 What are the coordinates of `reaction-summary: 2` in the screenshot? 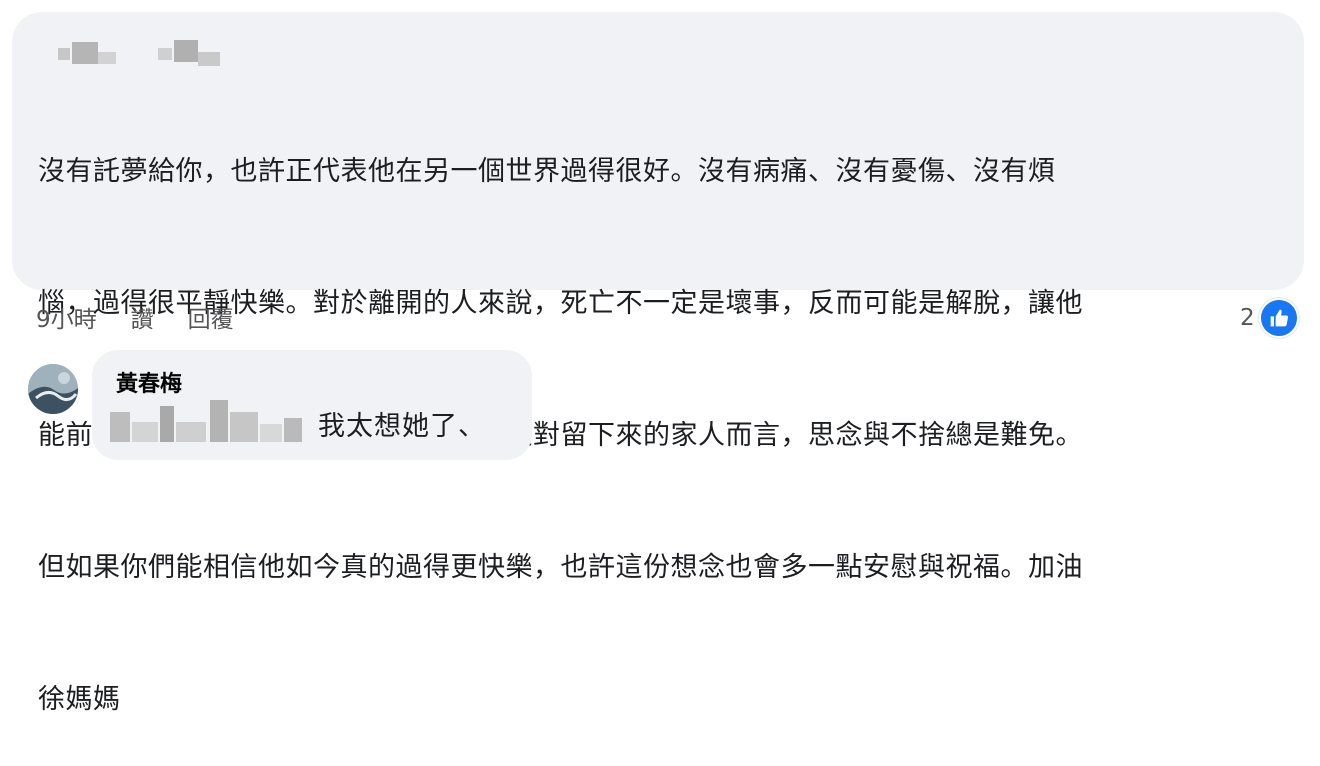 It's located at (1269, 318).